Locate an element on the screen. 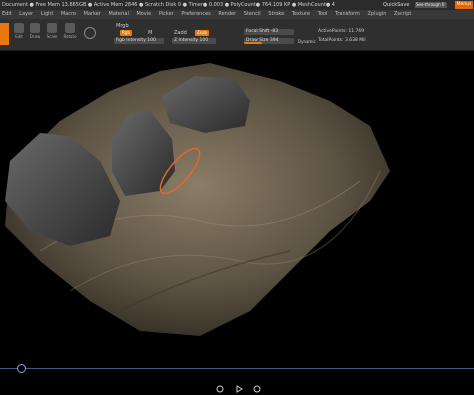  menu-preferences: Preferences is located at coordinates (195, 14).